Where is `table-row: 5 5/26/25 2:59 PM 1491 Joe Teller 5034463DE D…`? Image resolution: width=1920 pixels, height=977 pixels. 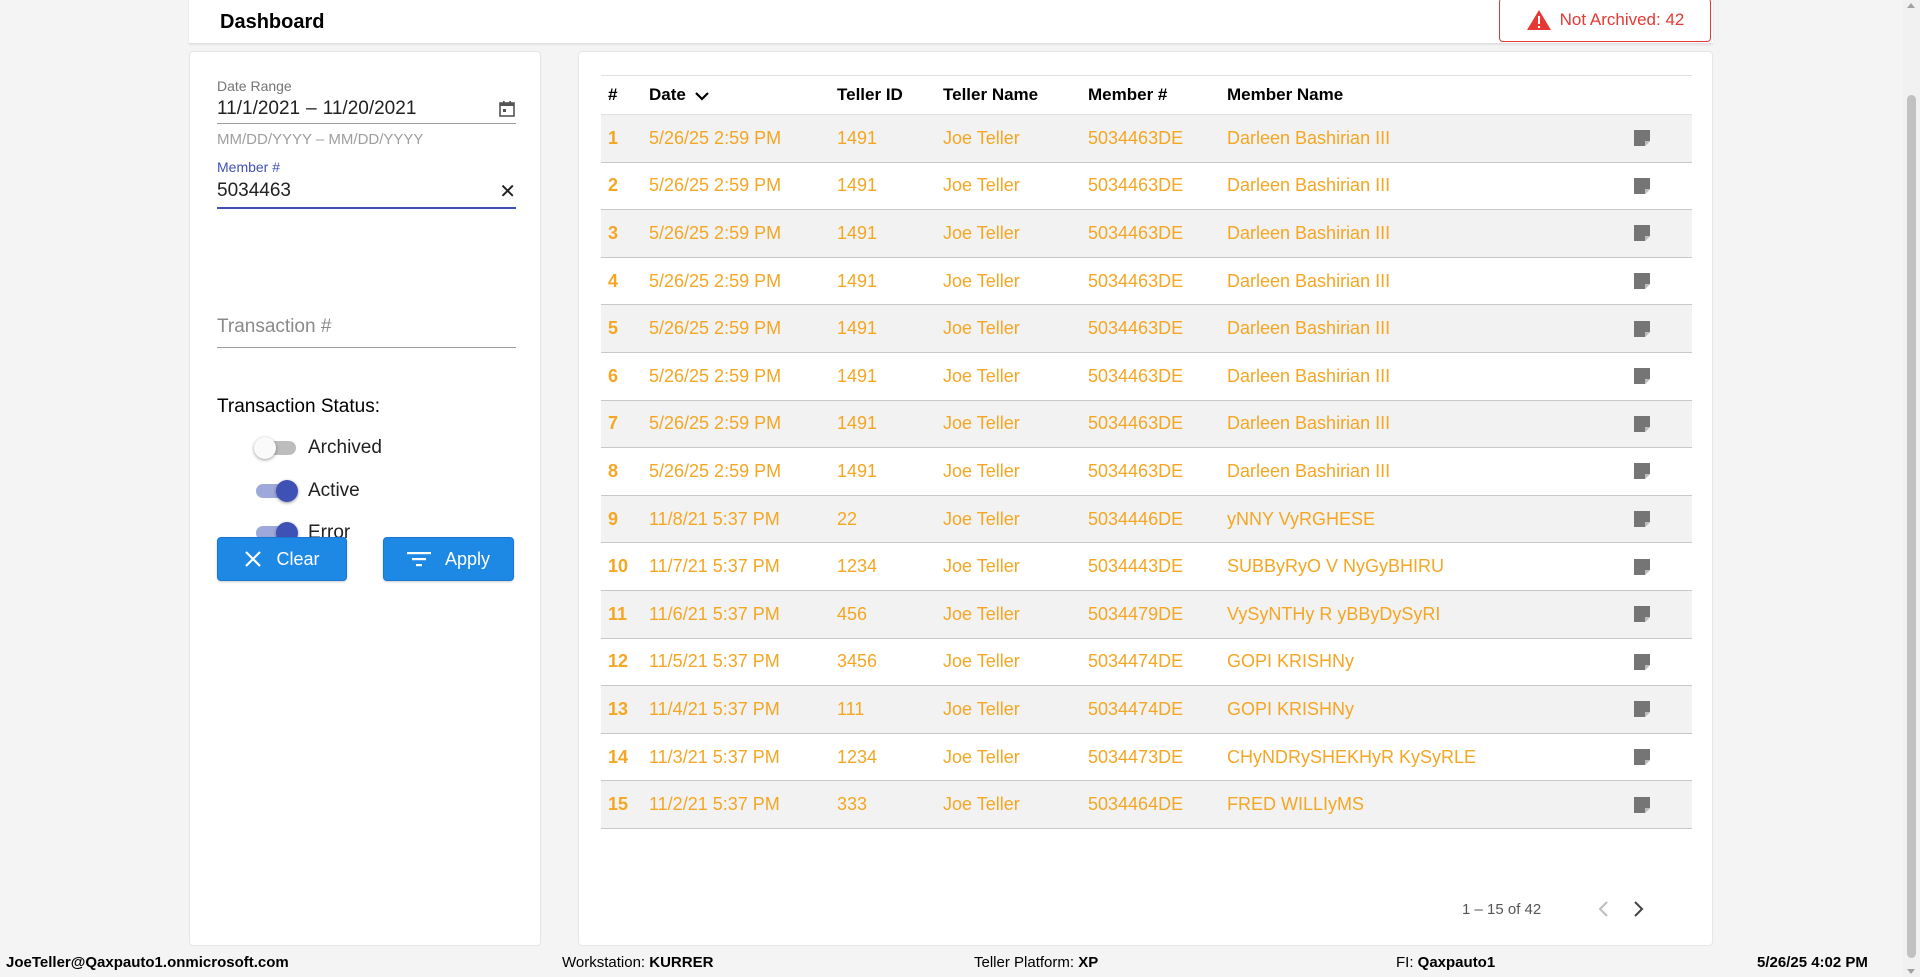
table-row: 5 5/26/25 2:59 PM 1491 Joe Teller 5034463DE D… is located at coordinates (1146, 329).